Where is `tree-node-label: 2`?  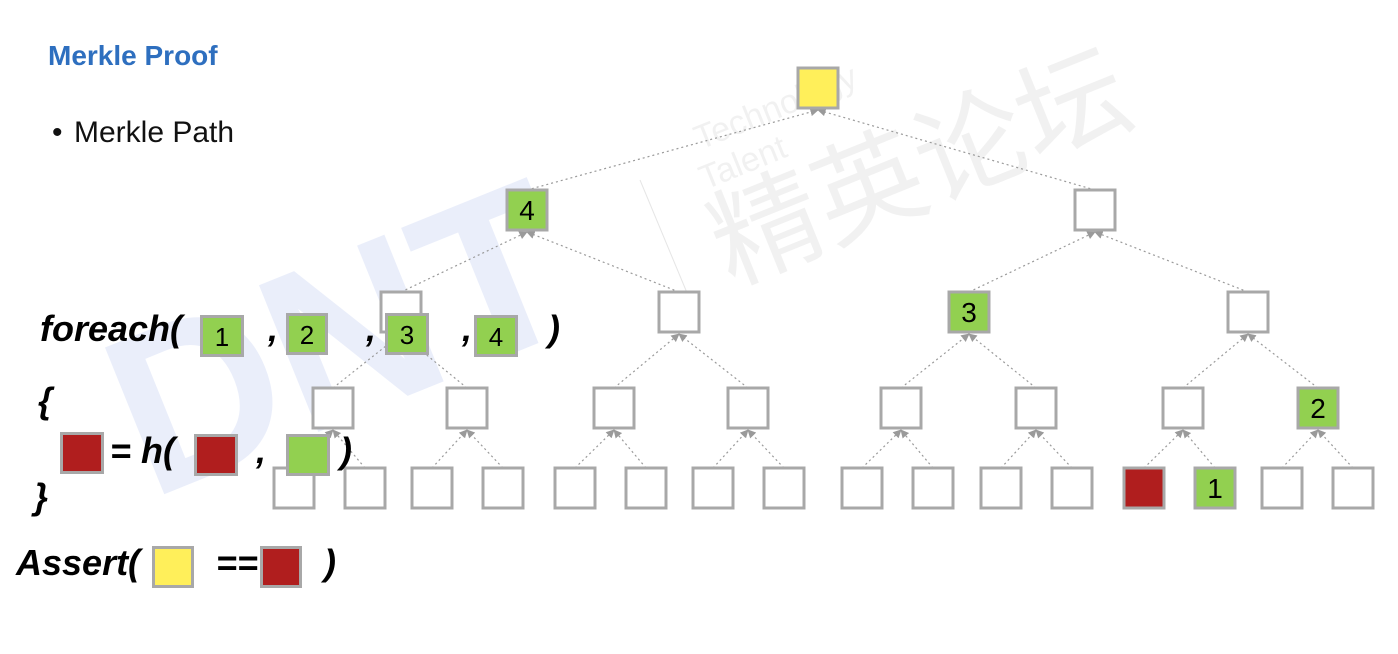
tree-node-label: 2 is located at coordinates (1318, 408).